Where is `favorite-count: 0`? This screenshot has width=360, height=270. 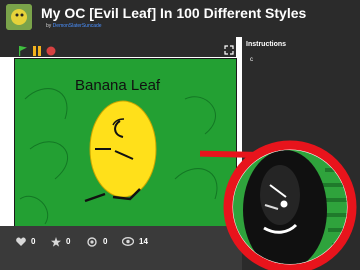 favorite-count: 0 is located at coordinates (68, 241).